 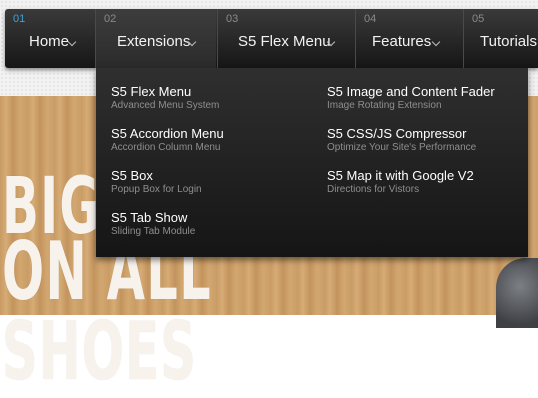 I want to click on submenu-item-s5-flex-menu: S5 Flex Menu Advanced Menu System, so click(x=165, y=97).